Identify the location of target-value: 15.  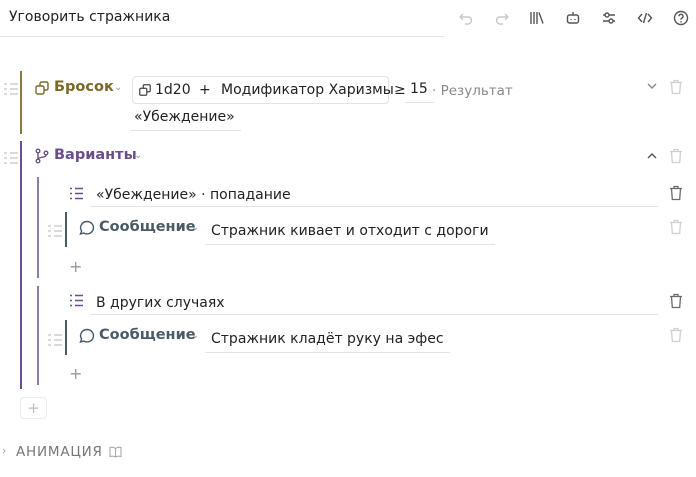
(419, 90).